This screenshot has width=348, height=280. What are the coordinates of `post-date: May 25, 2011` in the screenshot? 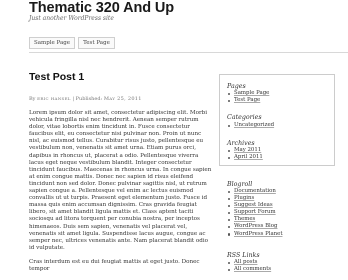 It's located at (122, 99).